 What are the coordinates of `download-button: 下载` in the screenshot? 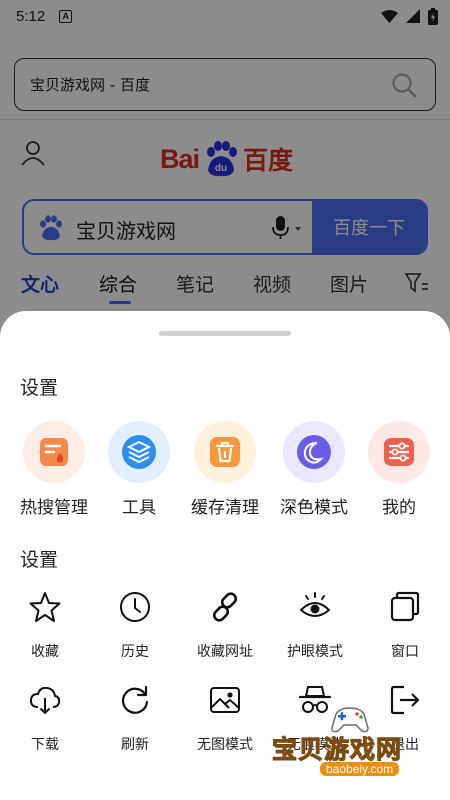 It's located at (45, 718).